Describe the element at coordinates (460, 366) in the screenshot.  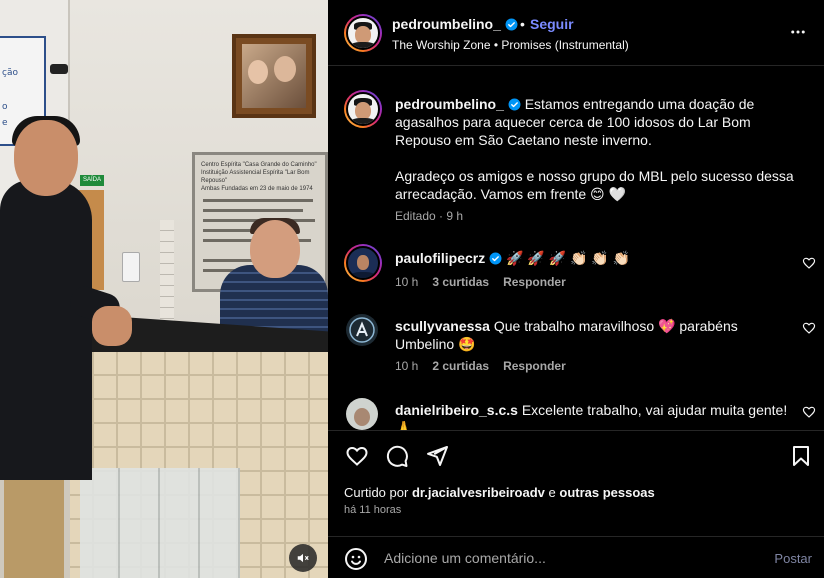
I see `comment-likes: 2 curtidas` at that location.